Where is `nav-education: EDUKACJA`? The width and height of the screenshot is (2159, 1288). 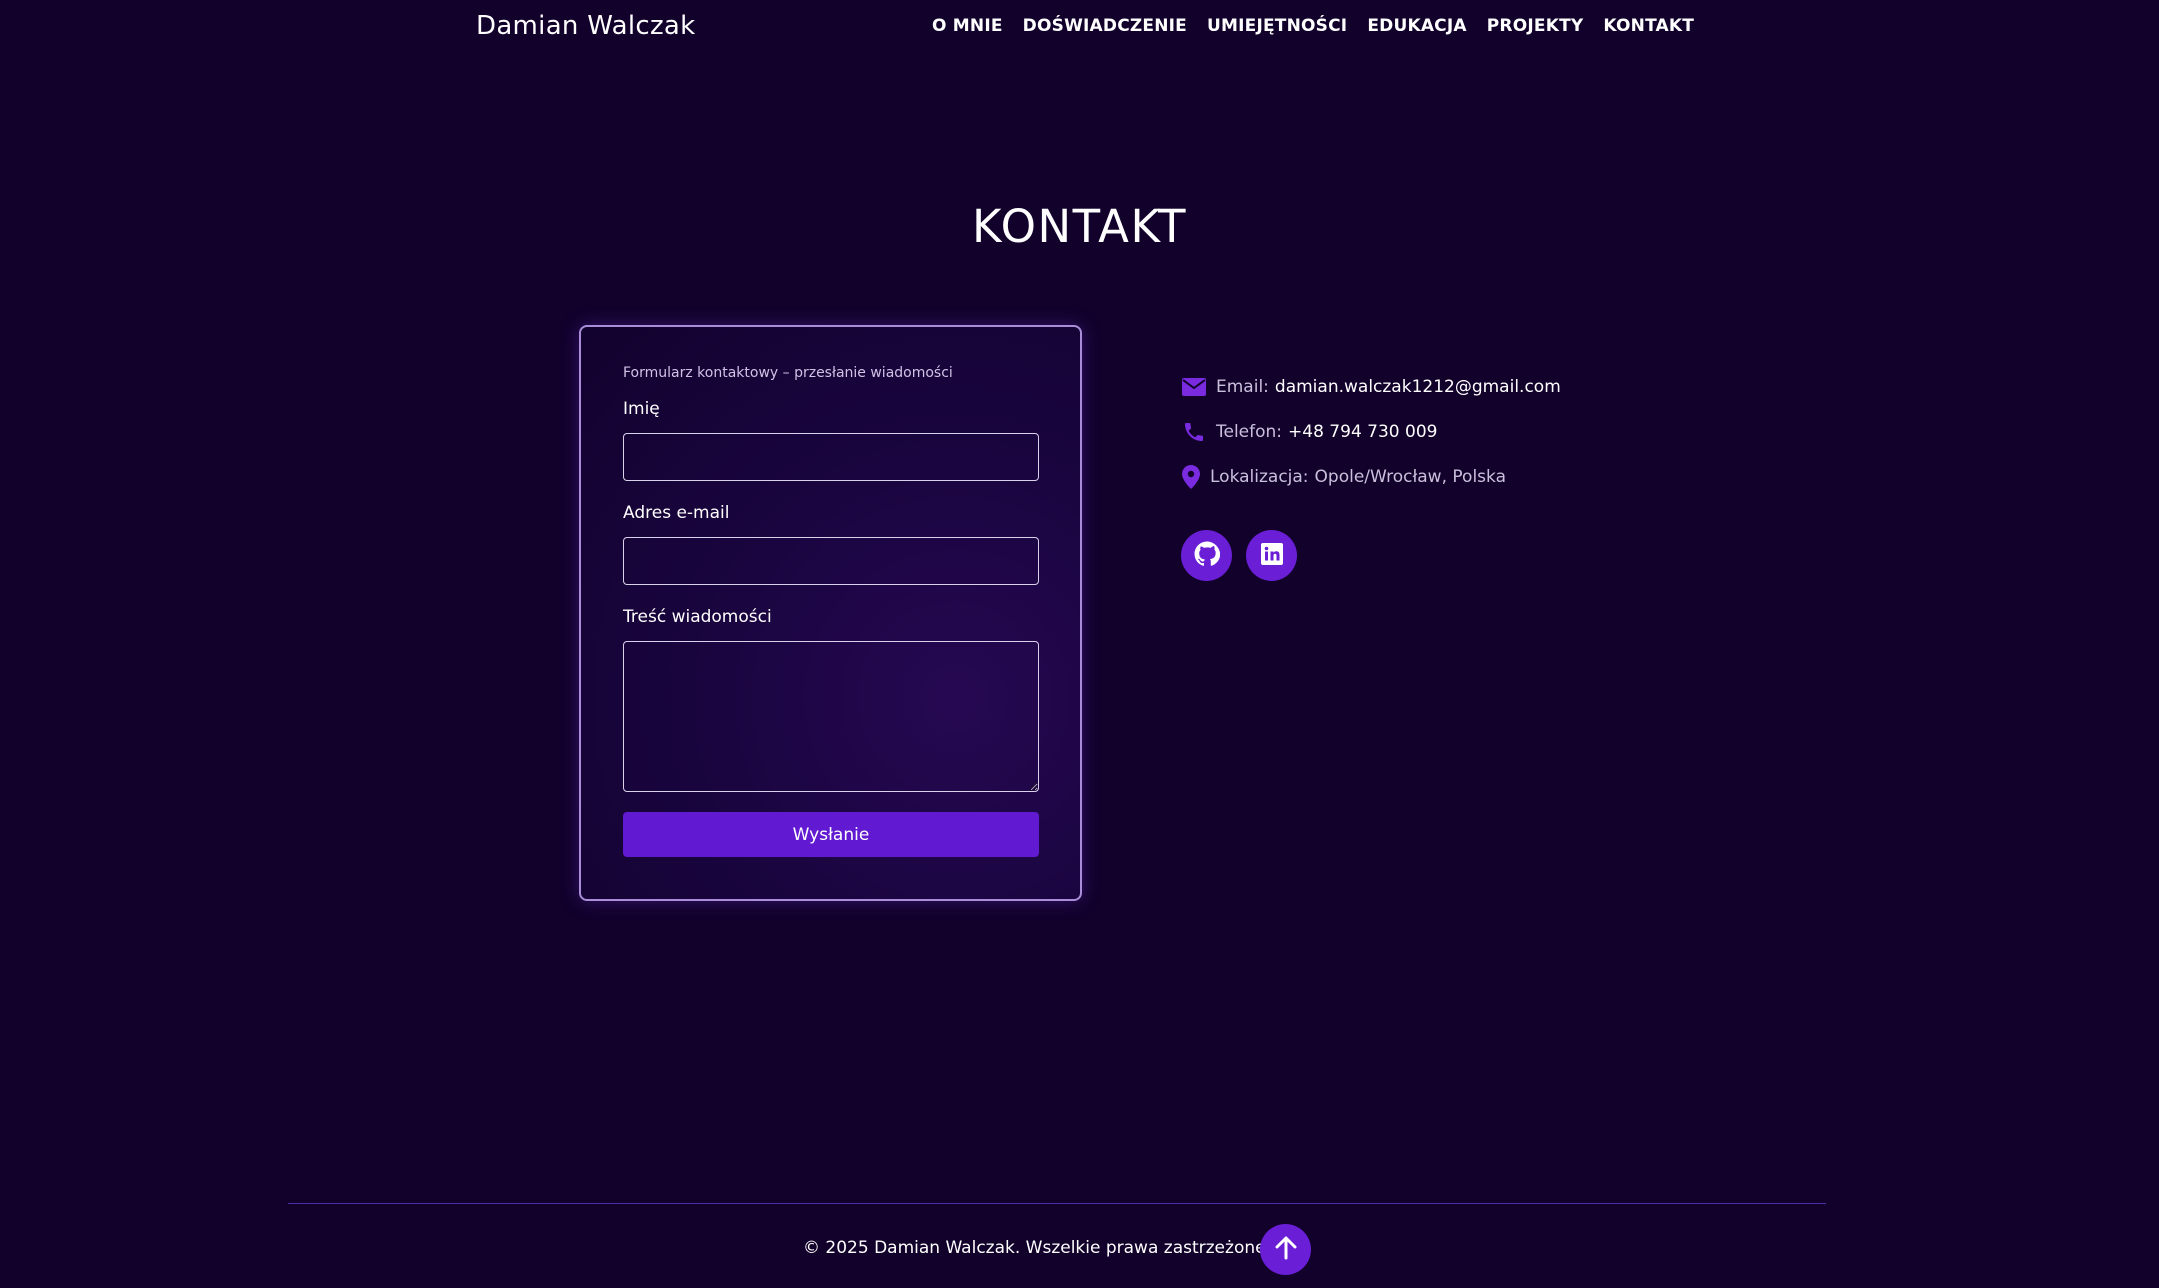 nav-education: EDUKACJA is located at coordinates (1416, 26).